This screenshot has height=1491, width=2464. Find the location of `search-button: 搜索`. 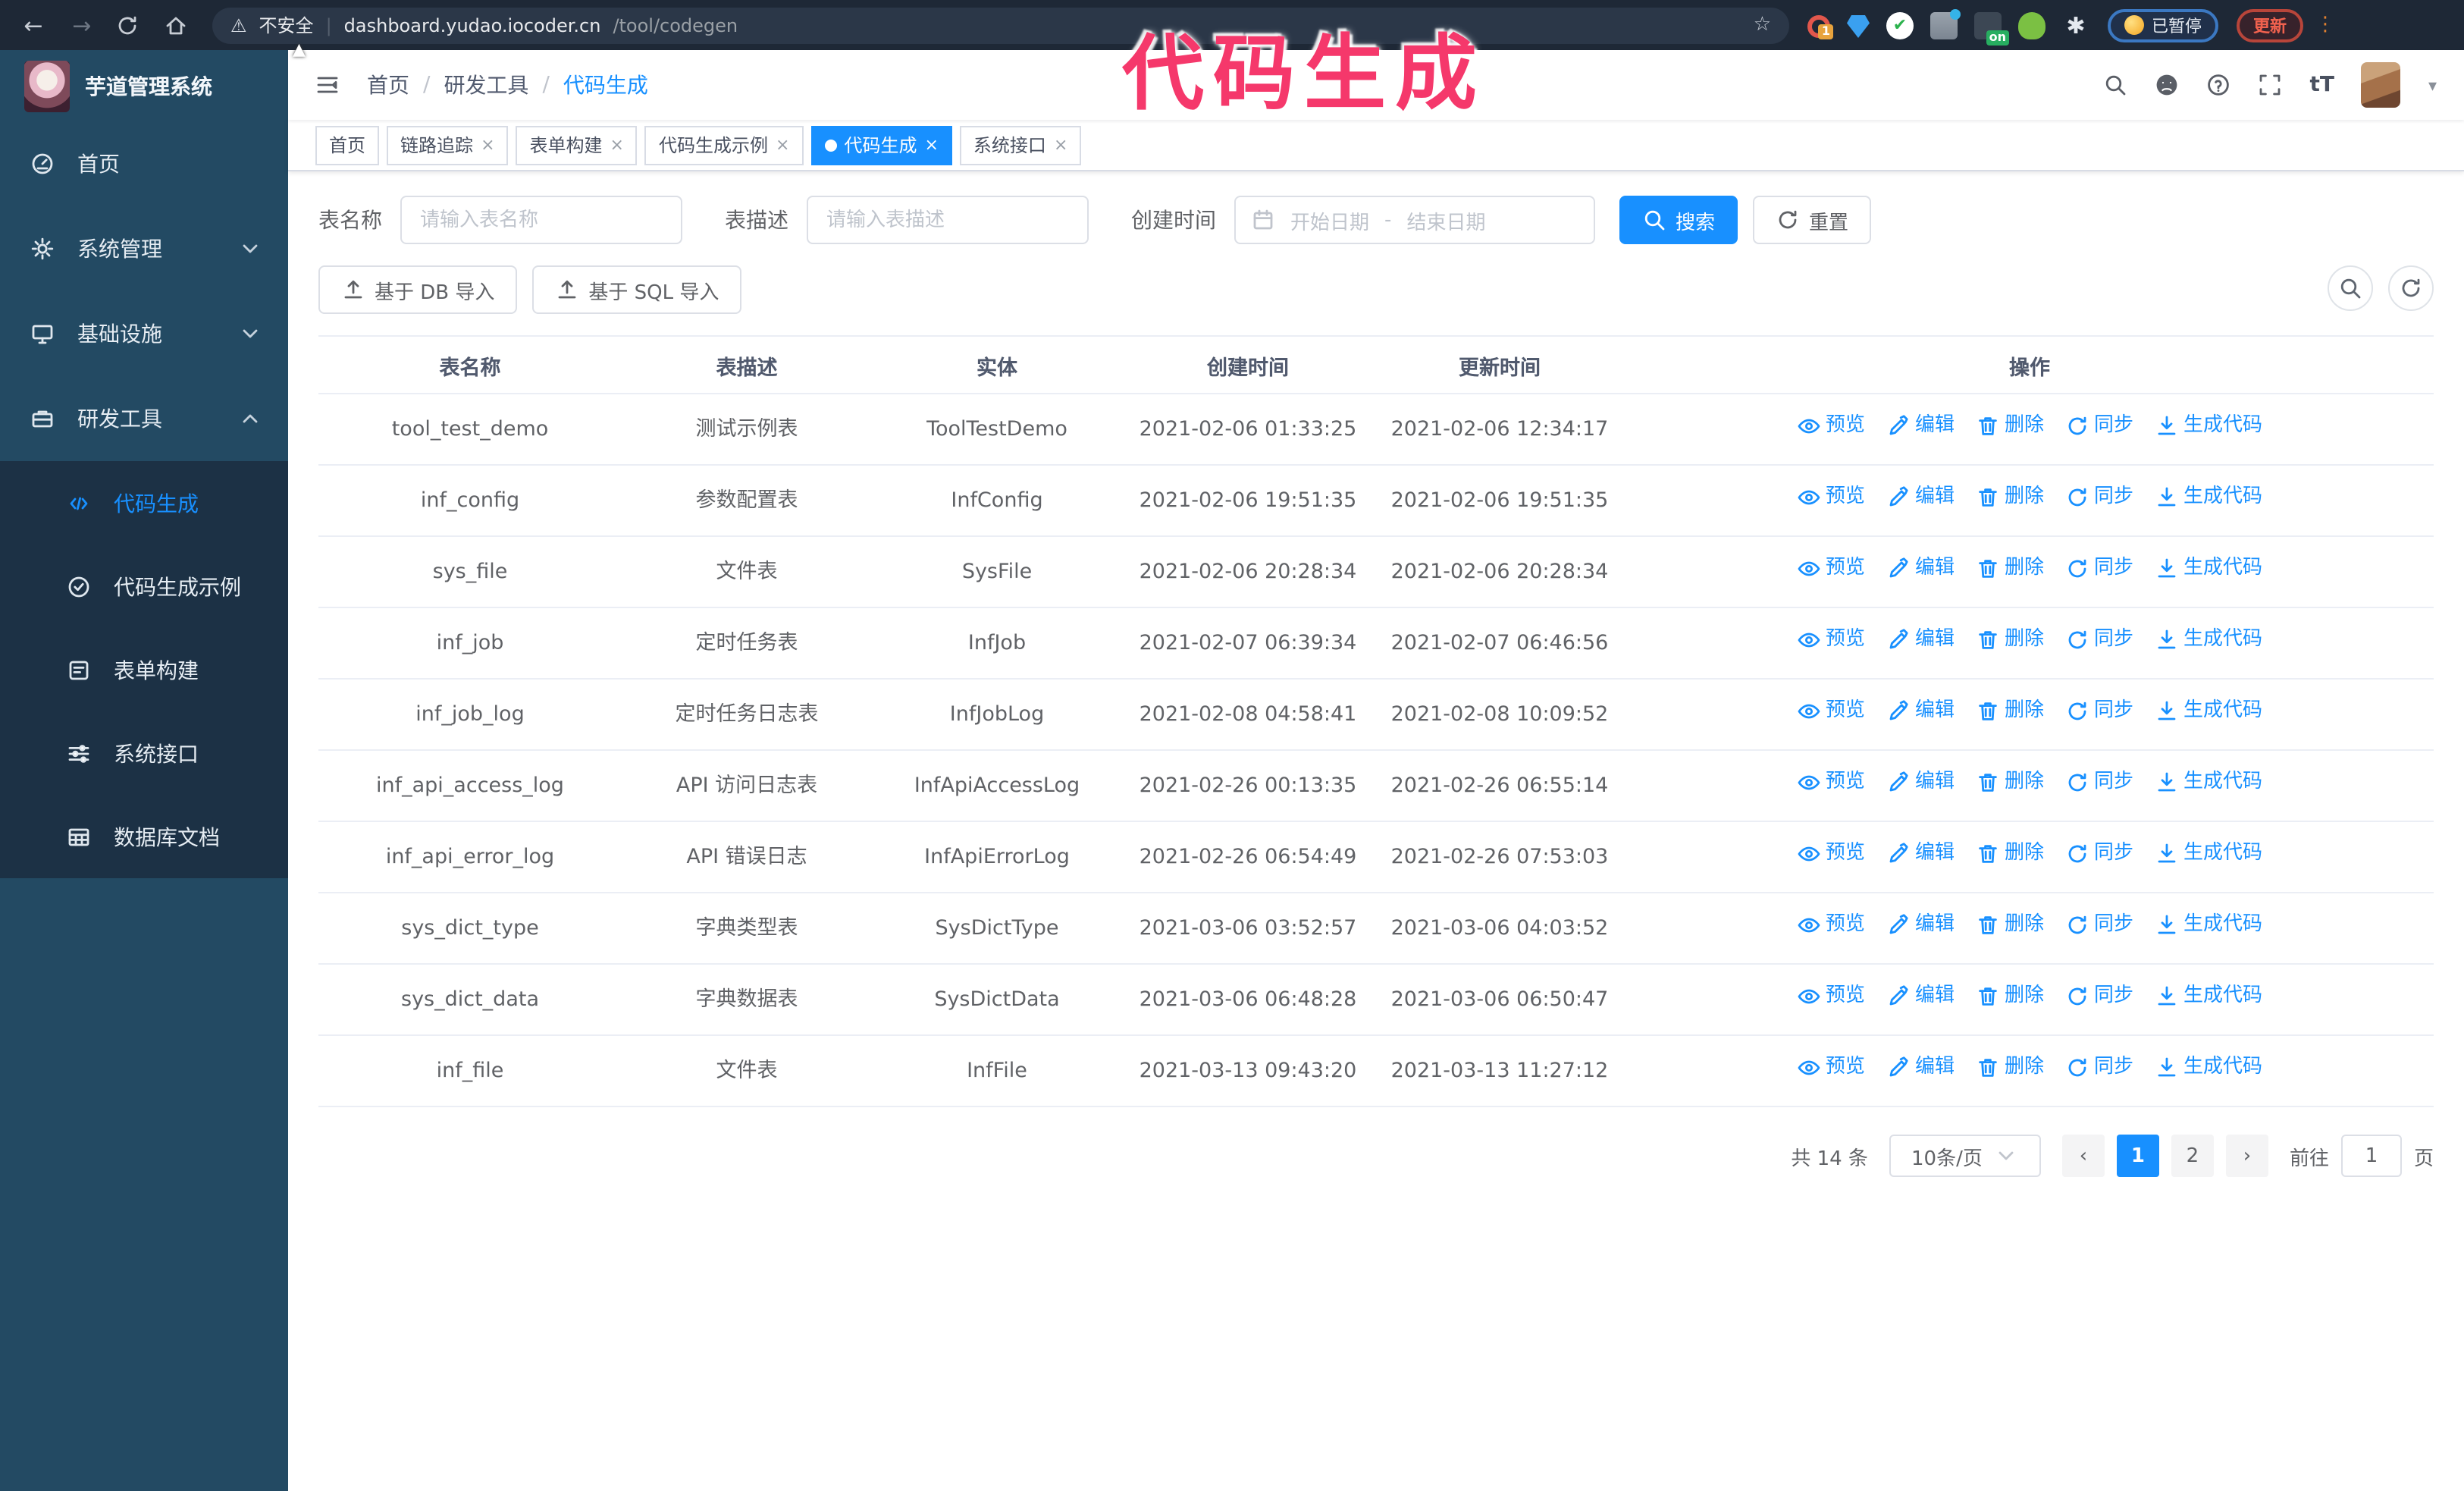

search-button: 搜索 is located at coordinates (1678, 220).